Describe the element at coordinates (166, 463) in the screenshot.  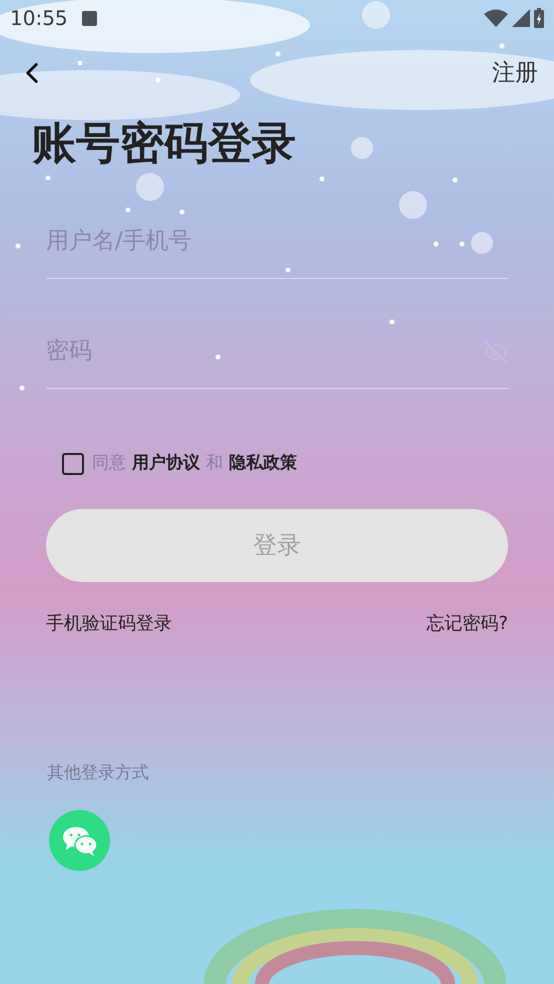
I see `policy-link: 用户协议` at that location.